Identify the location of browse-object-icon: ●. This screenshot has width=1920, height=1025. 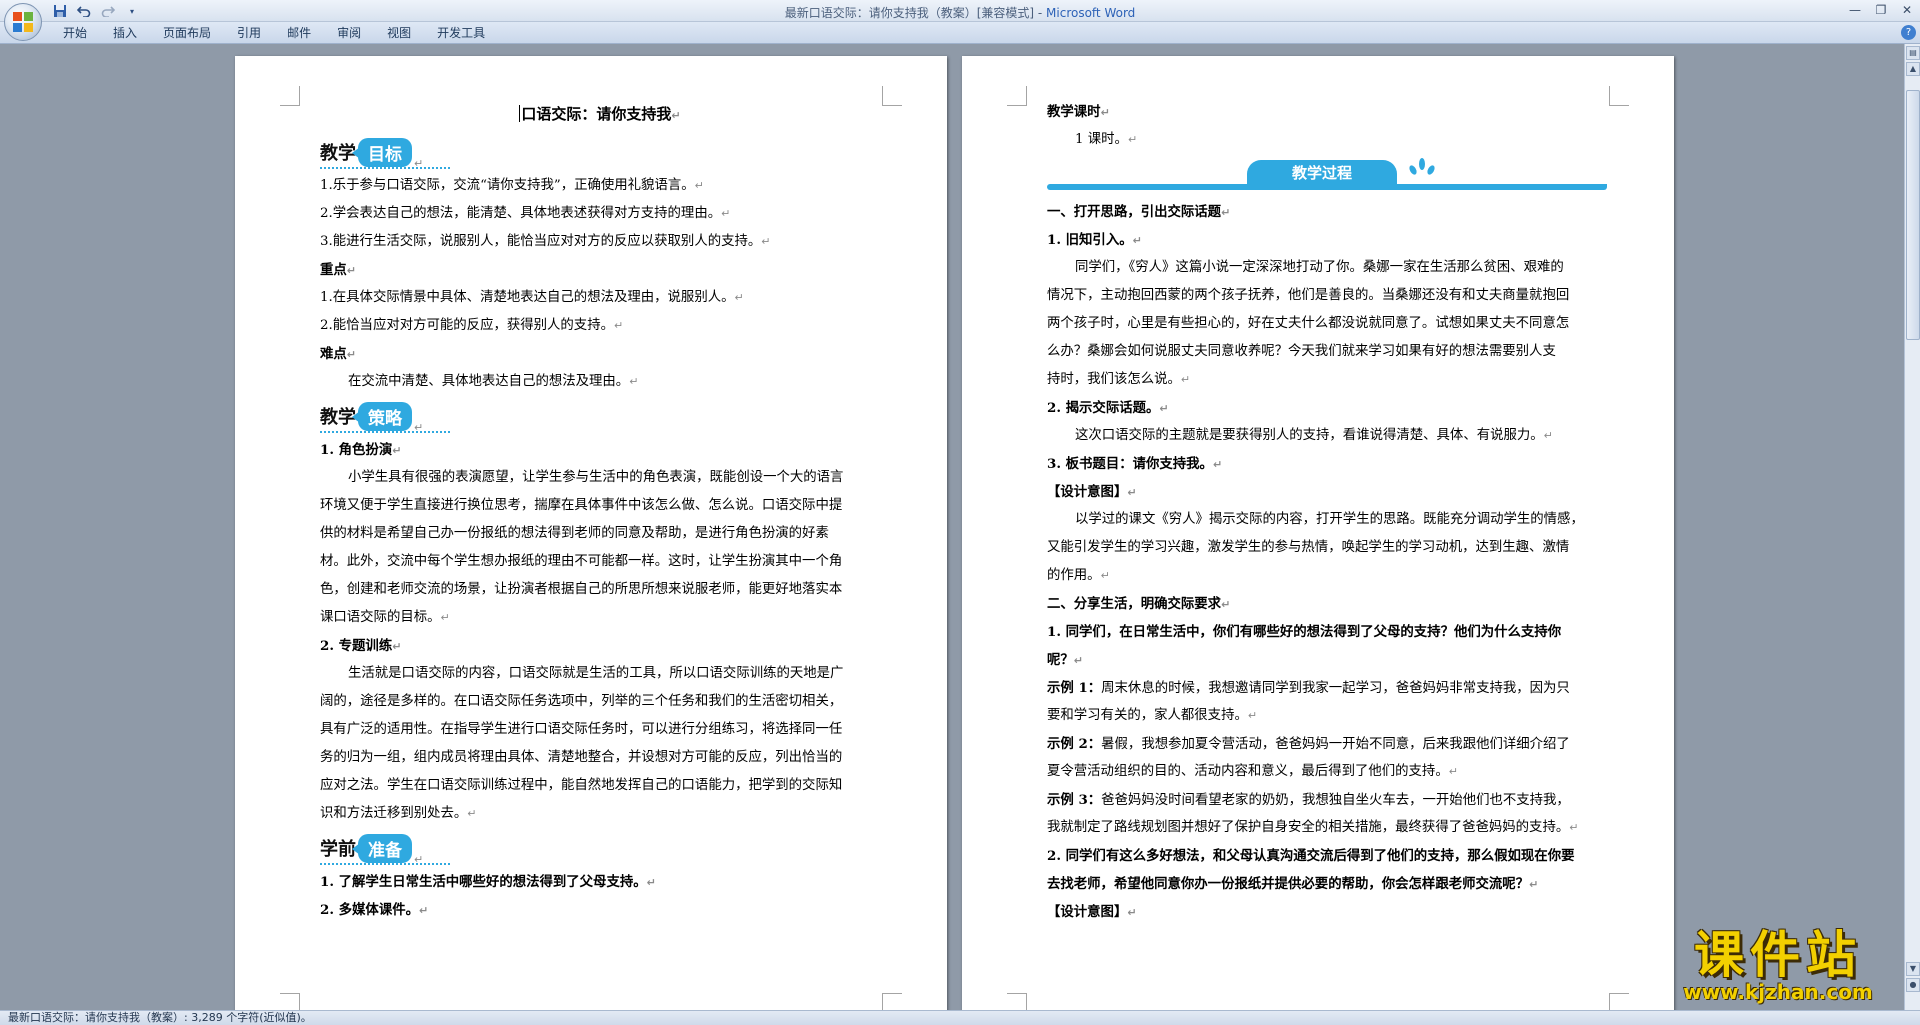
(1913, 985).